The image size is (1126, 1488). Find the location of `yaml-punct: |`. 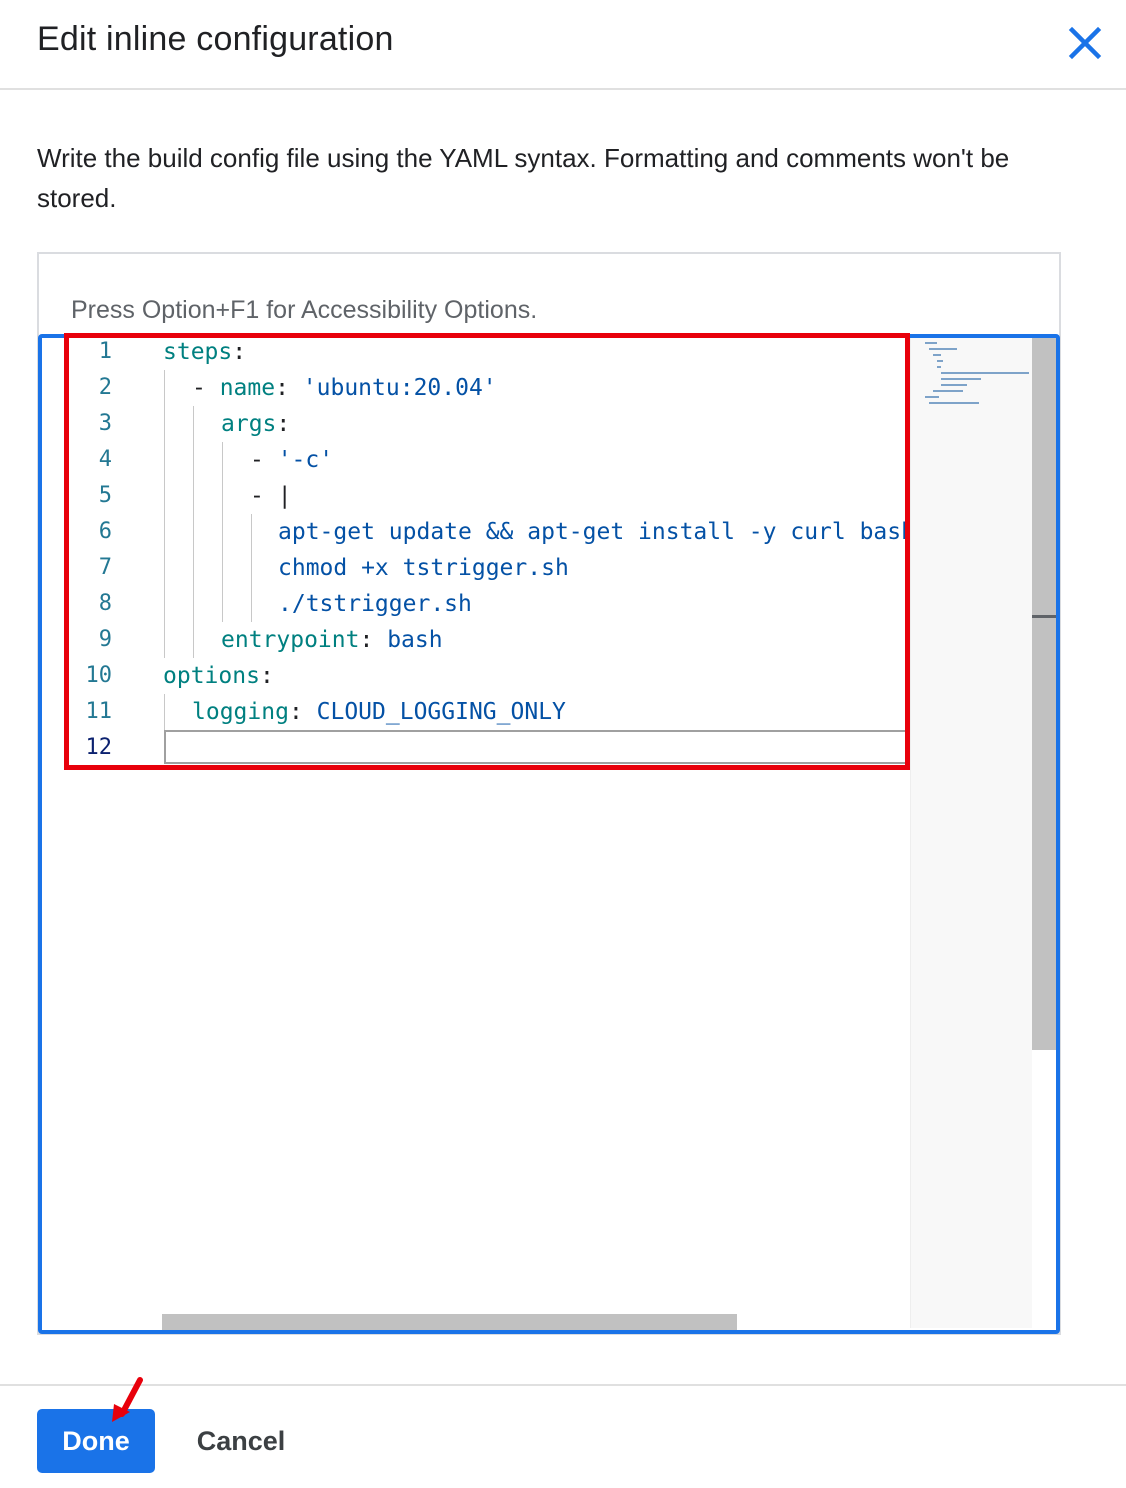

yaml-punct: | is located at coordinates (284, 496).